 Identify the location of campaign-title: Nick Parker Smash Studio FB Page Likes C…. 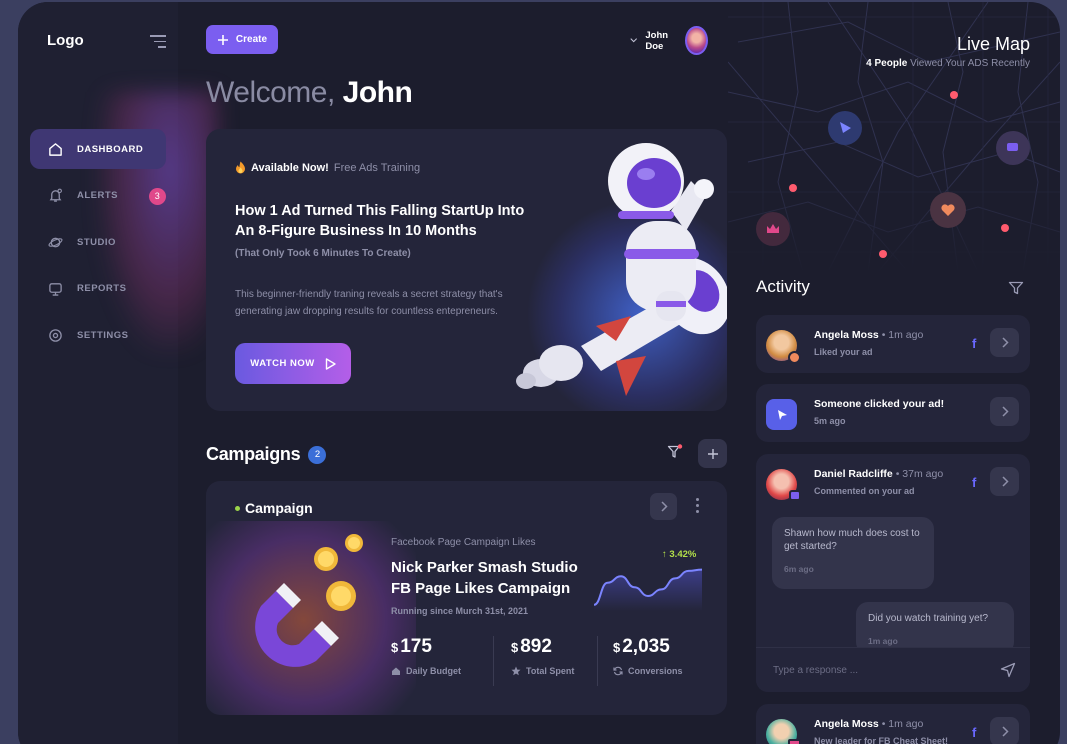
(484, 578).